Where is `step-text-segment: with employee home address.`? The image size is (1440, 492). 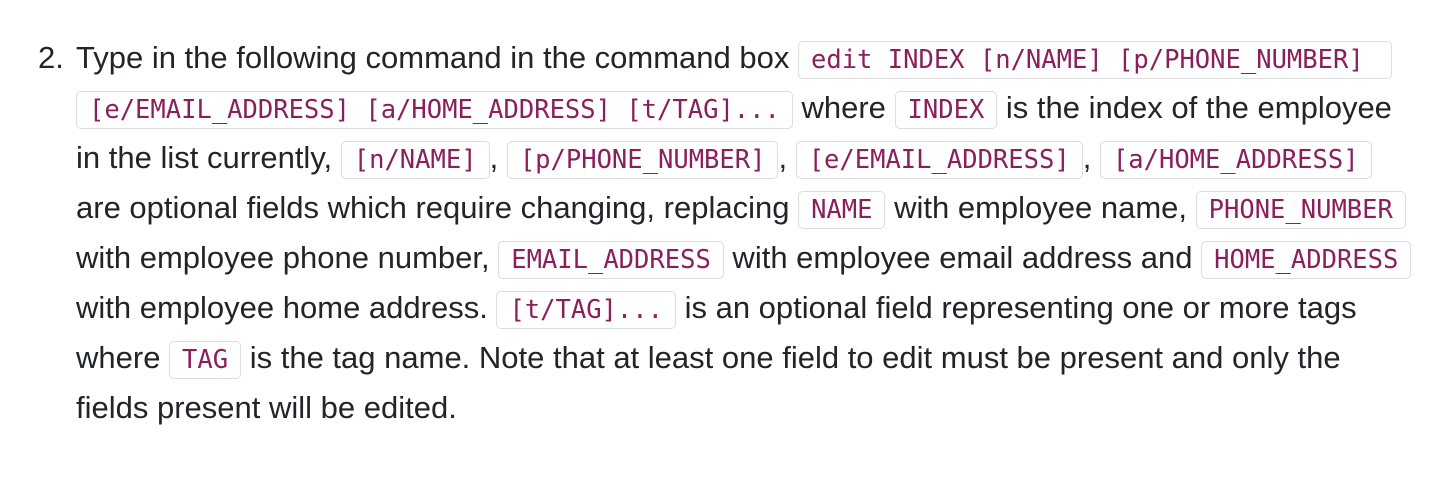
step-text-segment: with employee home address. is located at coordinates (286, 307).